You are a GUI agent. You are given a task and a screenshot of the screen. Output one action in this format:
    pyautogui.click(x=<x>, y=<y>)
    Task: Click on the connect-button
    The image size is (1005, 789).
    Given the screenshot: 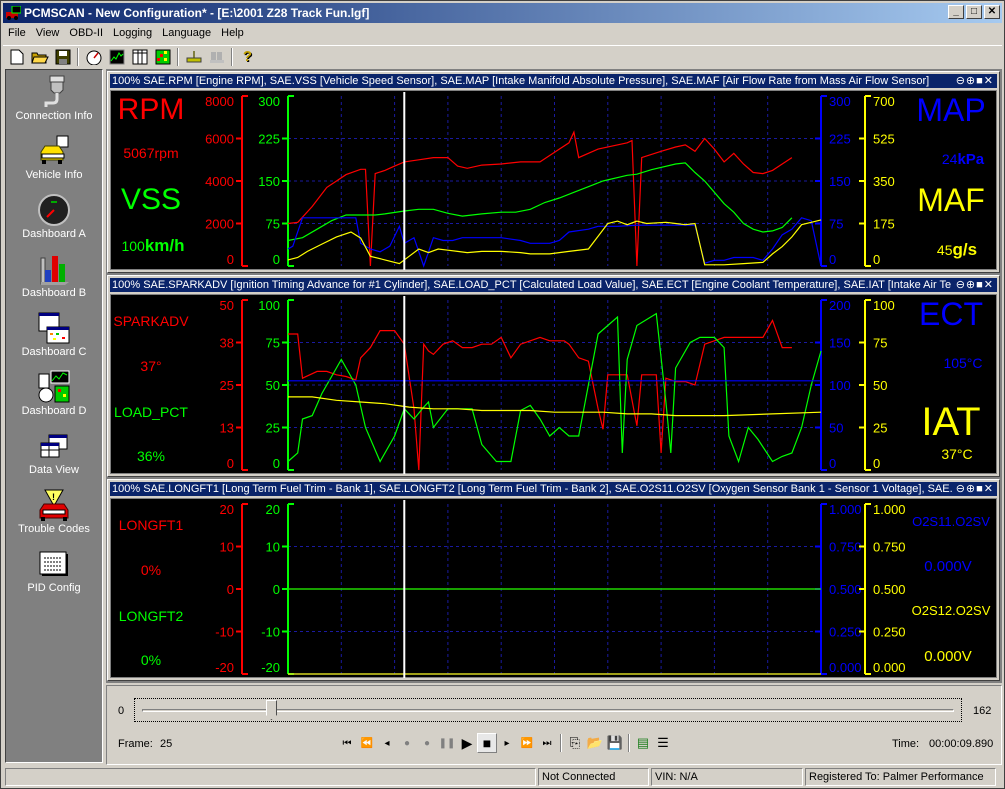 What is the action you would take?
    pyautogui.click(x=193, y=57)
    